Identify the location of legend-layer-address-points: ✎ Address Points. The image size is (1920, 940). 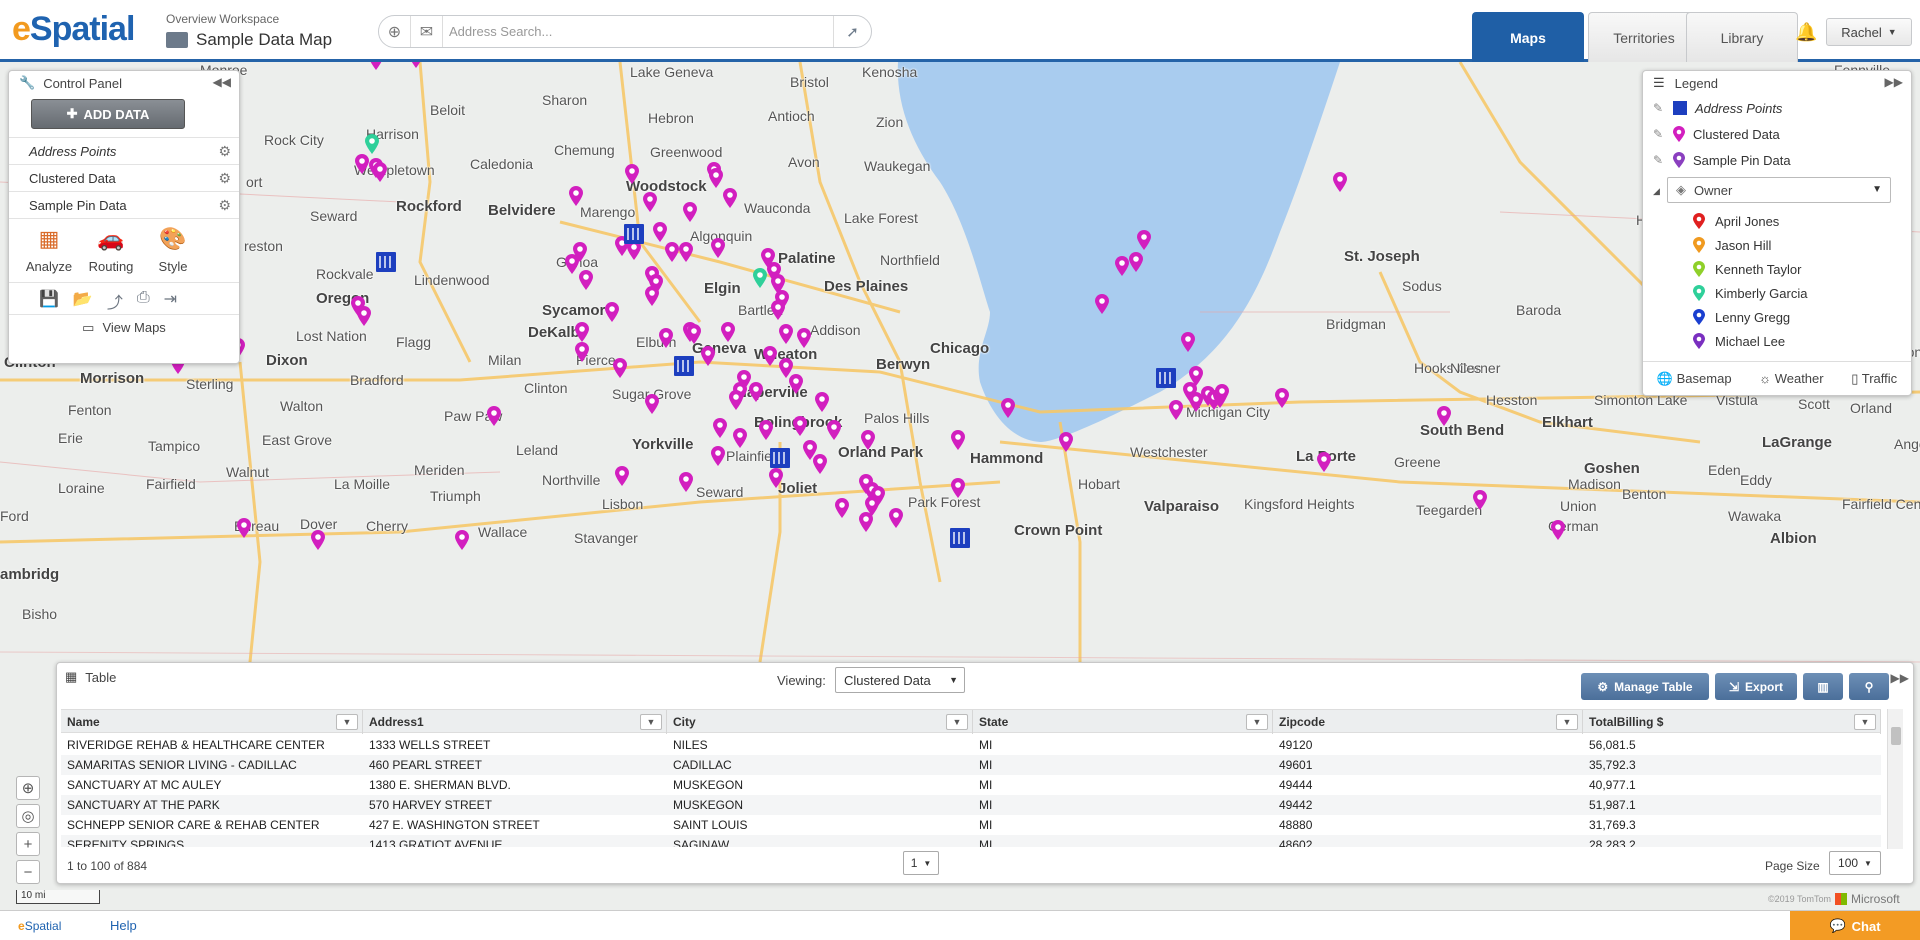
(1777, 108).